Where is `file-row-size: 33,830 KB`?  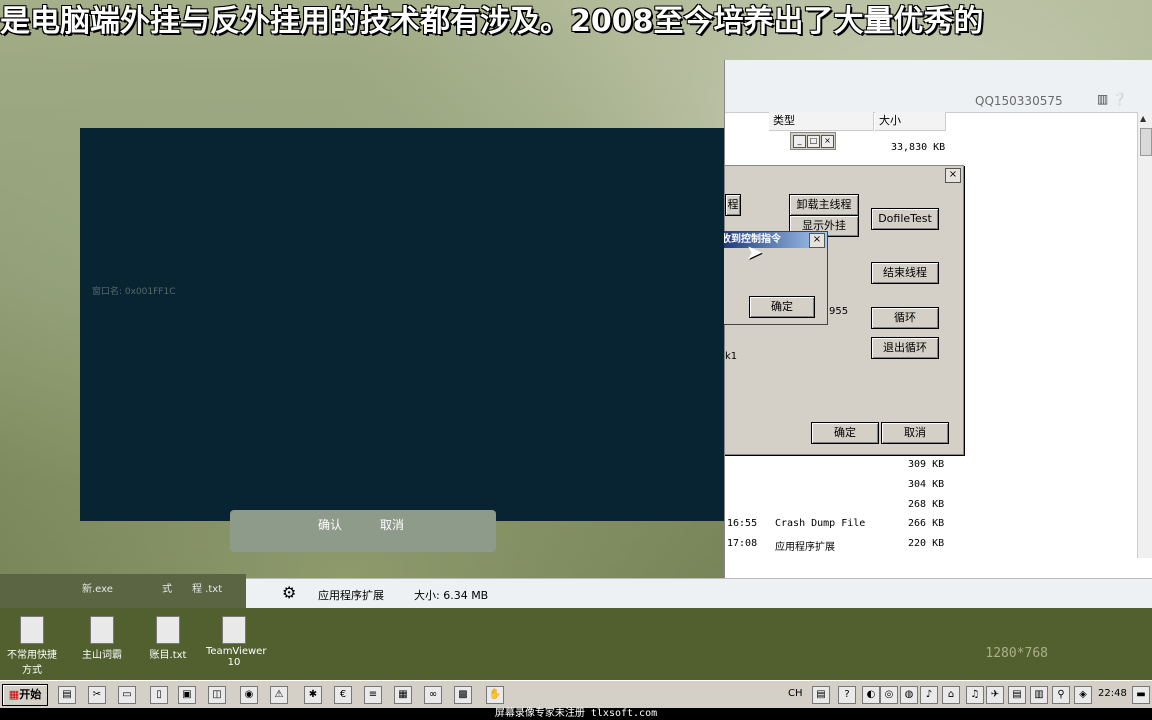 file-row-size: 33,830 KB is located at coordinates (918, 147).